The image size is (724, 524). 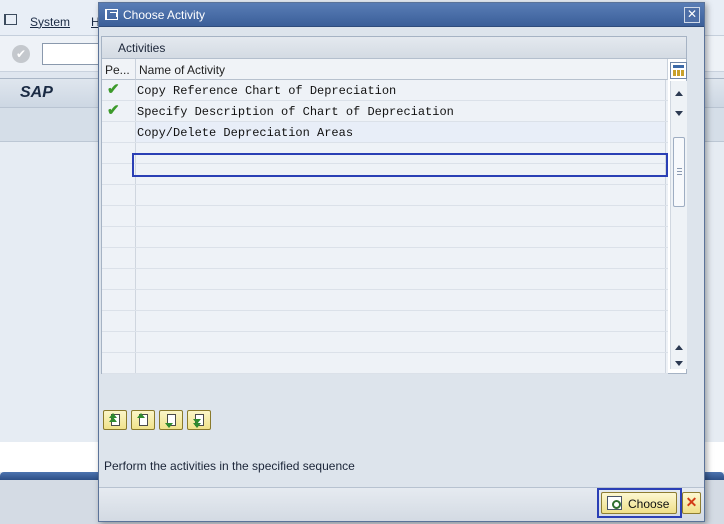 What do you see at coordinates (678, 225) in the screenshot?
I see `vertical-scrollbar` at bounding box center [678, 225].